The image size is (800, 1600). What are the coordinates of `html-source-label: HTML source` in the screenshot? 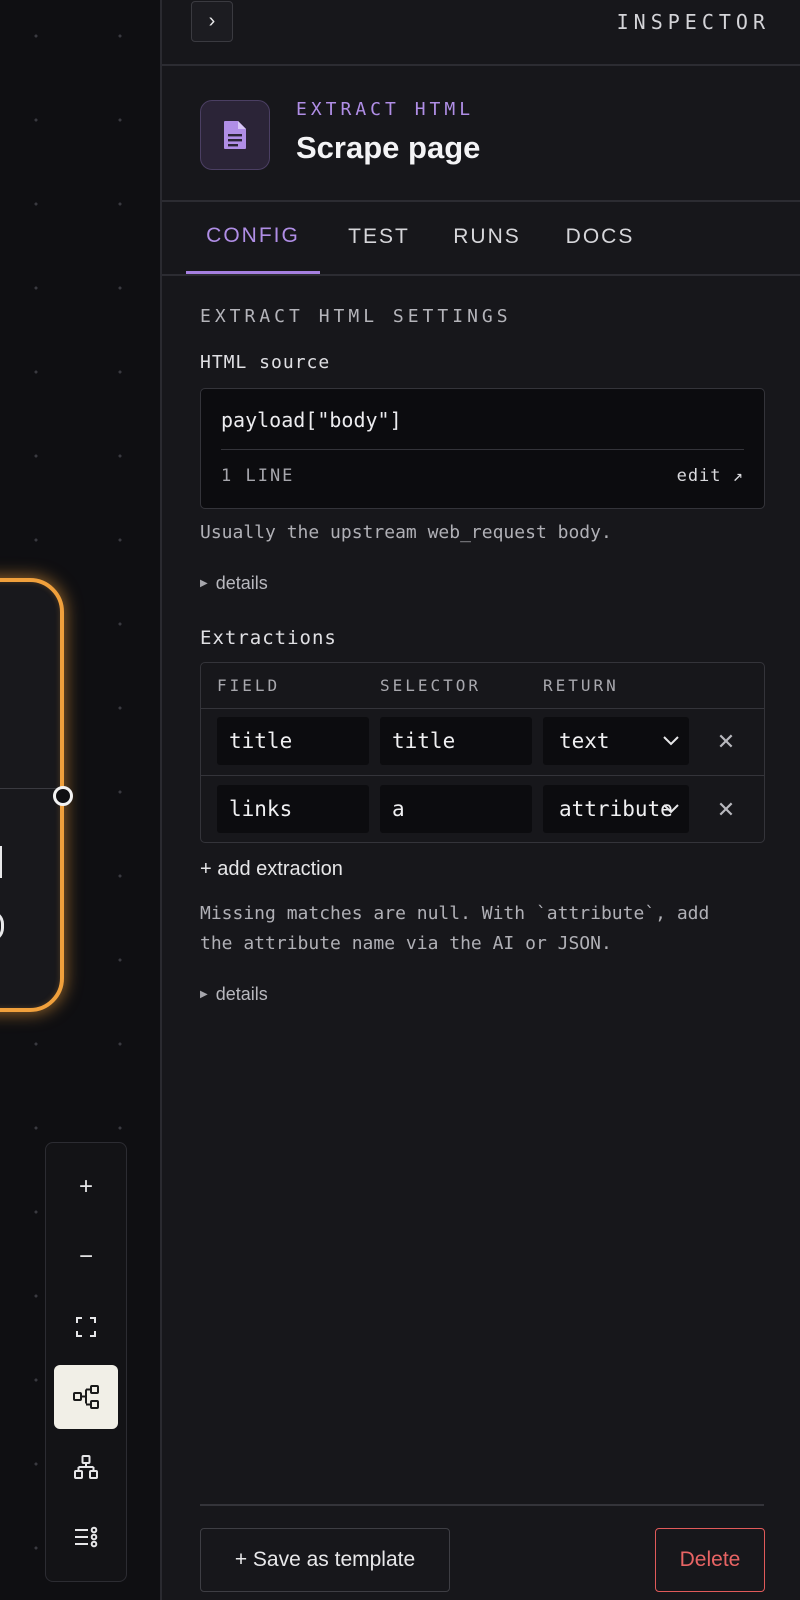 It's located at (265, 362).